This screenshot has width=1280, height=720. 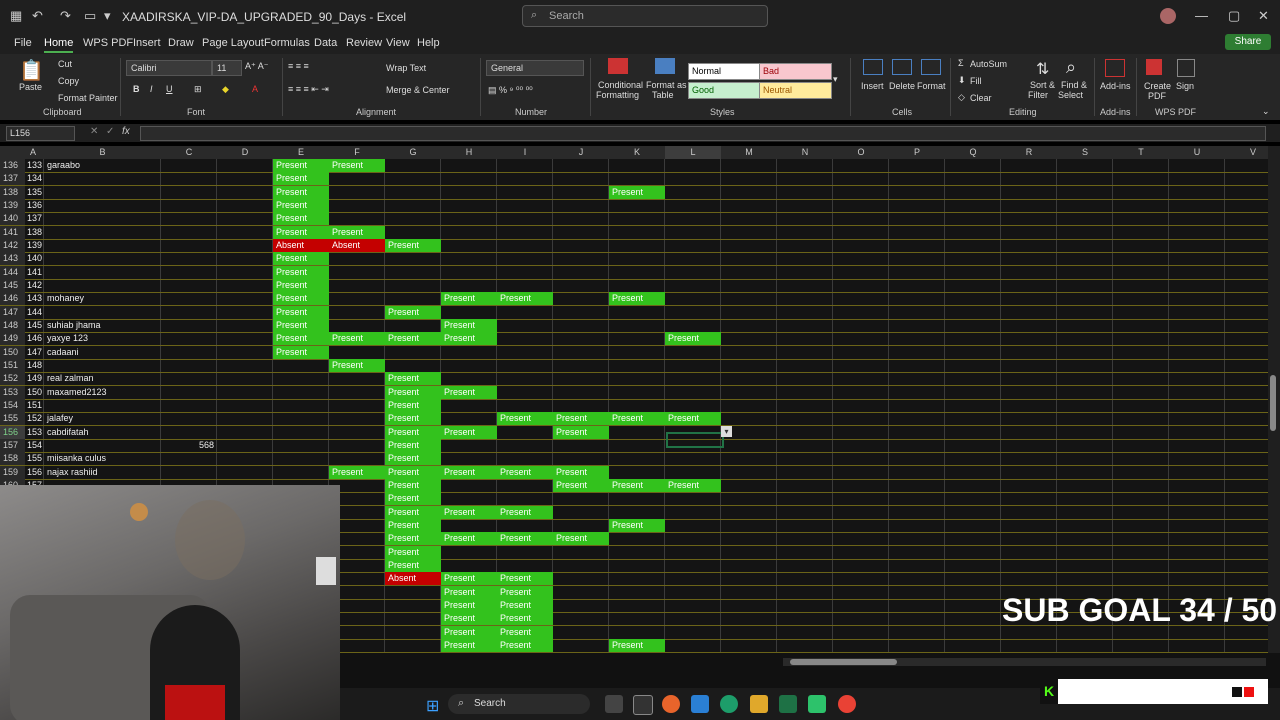 What do you see at coordinates (510, 90) in the screenshot?
I see `currency-icon: ▤ % ⁹ ⁰⁰ ⁰⁰` at bounding box center [510, 90].